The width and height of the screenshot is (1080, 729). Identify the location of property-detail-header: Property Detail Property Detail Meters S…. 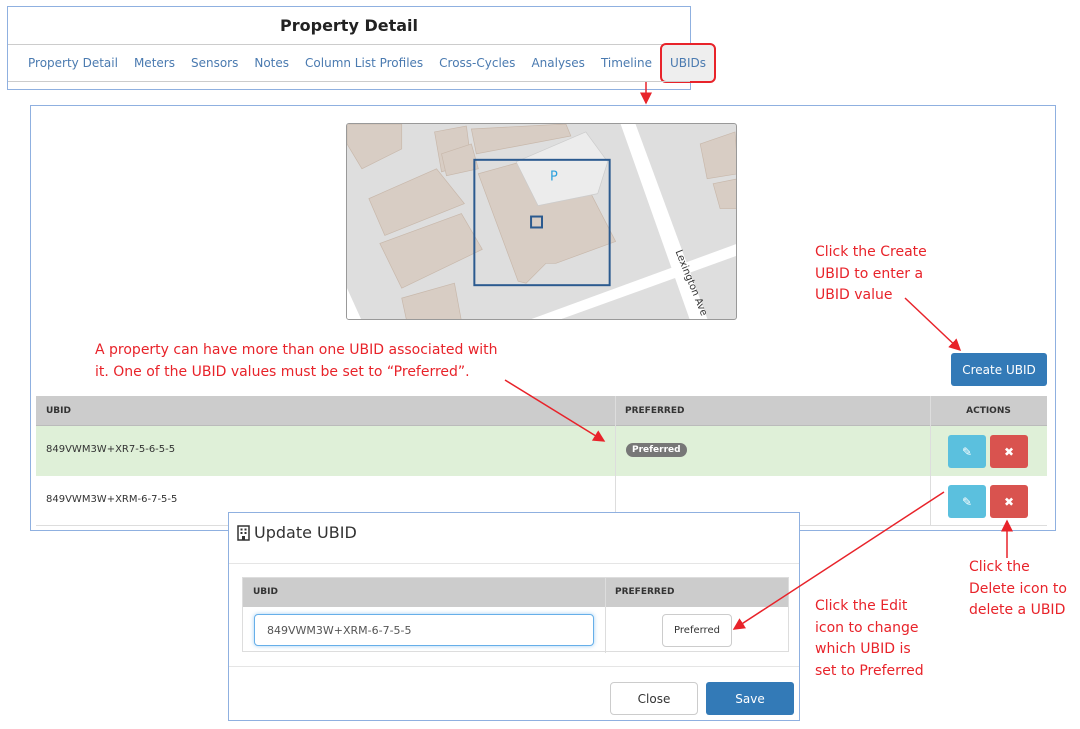
(362, 48).